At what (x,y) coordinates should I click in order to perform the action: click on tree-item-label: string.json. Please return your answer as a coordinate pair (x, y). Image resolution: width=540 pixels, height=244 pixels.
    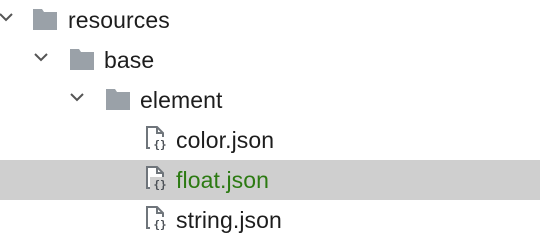
    Looking at the image, I should click on (229, 220).